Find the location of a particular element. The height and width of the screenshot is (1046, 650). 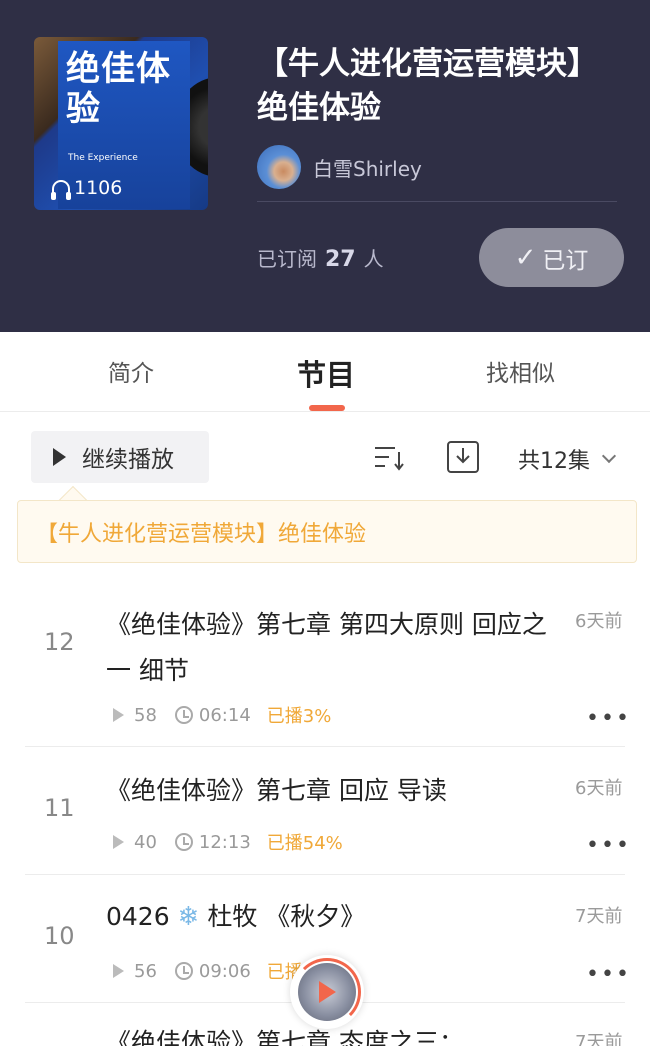

played-progress: 已播54% is located at coordinates (304, 843).